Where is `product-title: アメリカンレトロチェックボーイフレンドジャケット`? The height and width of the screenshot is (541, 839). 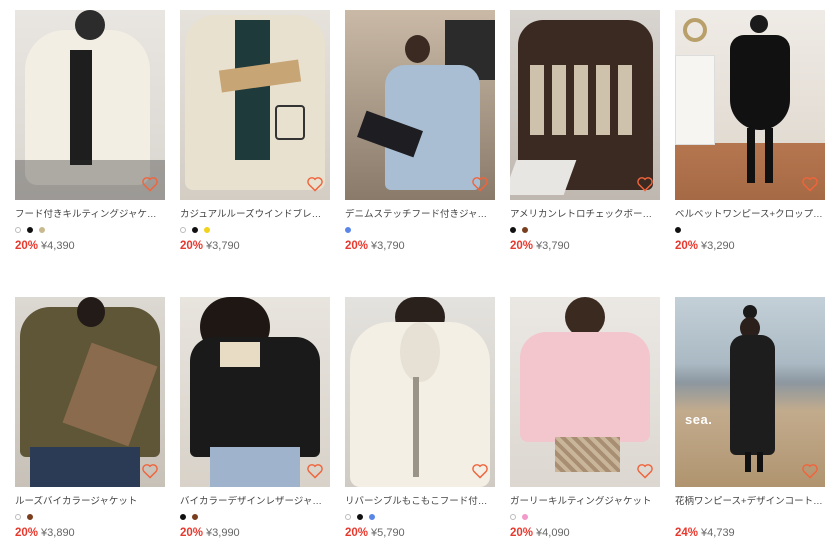
product-title: アメリカンレトロチェックボーイフレンドジャケット is located at coordinates (585, 215).